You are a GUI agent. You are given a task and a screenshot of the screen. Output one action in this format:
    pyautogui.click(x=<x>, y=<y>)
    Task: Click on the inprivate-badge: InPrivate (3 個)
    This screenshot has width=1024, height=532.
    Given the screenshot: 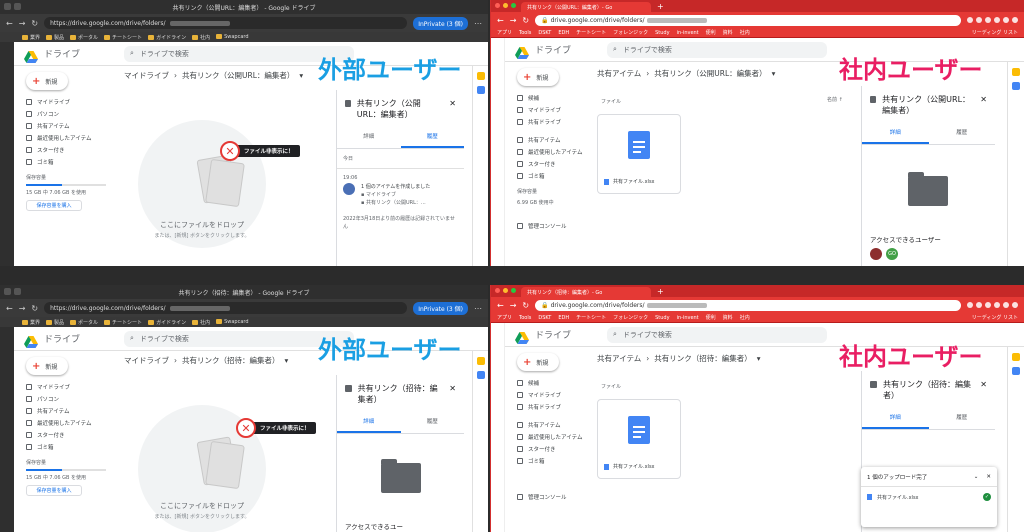 What is the action you would take?
    pyautogui.click(x=440, y=308)
    